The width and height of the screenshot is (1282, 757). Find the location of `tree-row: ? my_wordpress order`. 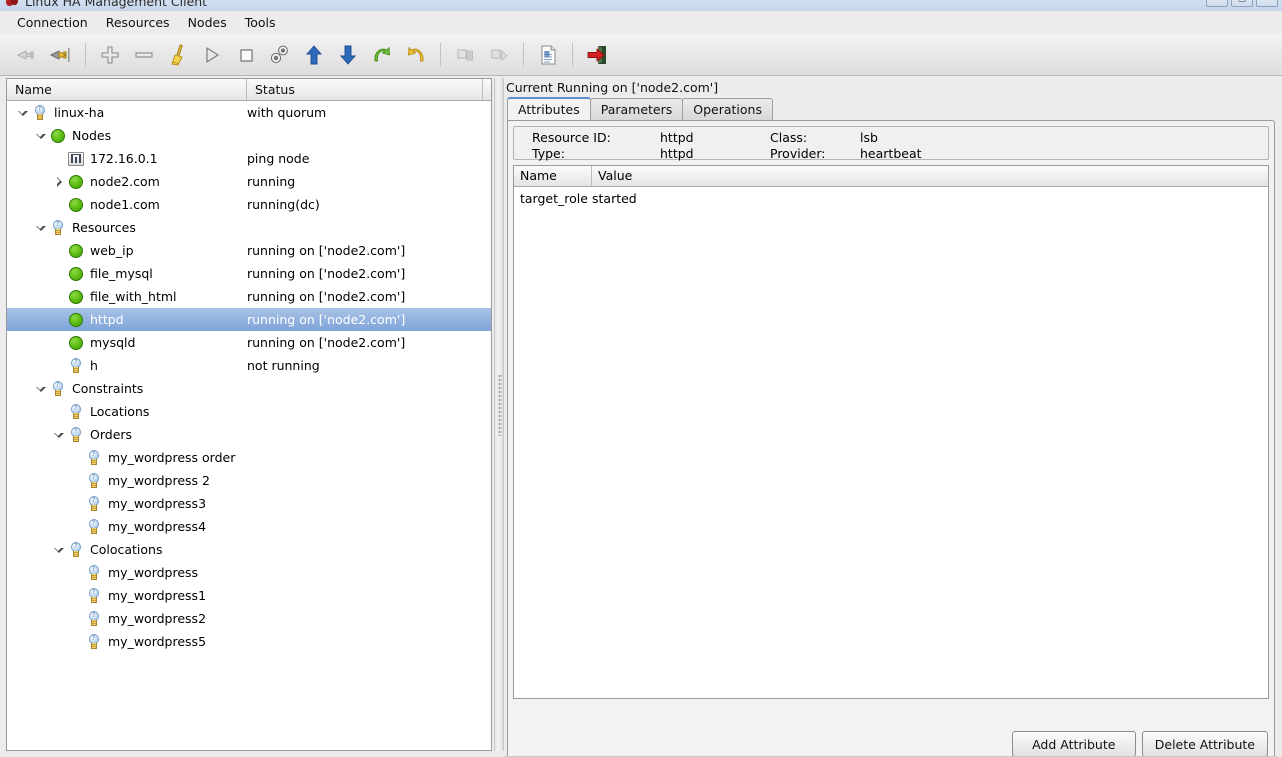

tree-row: ? my_wordpress order is located at coordinates (249, 457).